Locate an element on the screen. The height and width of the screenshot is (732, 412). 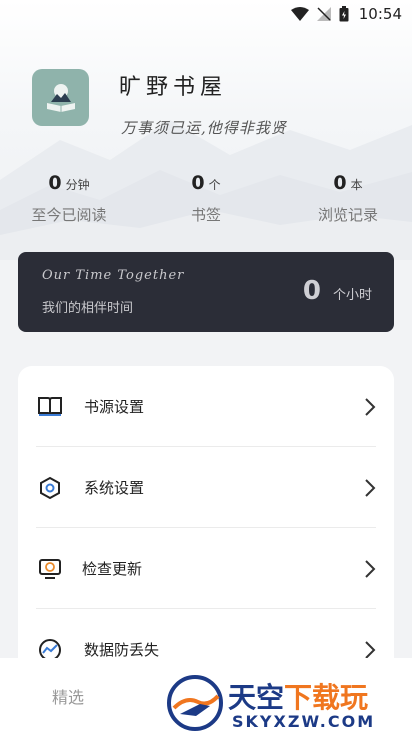
watermark-domain: SKYXZW.COM is located at coordinates (304, 721).